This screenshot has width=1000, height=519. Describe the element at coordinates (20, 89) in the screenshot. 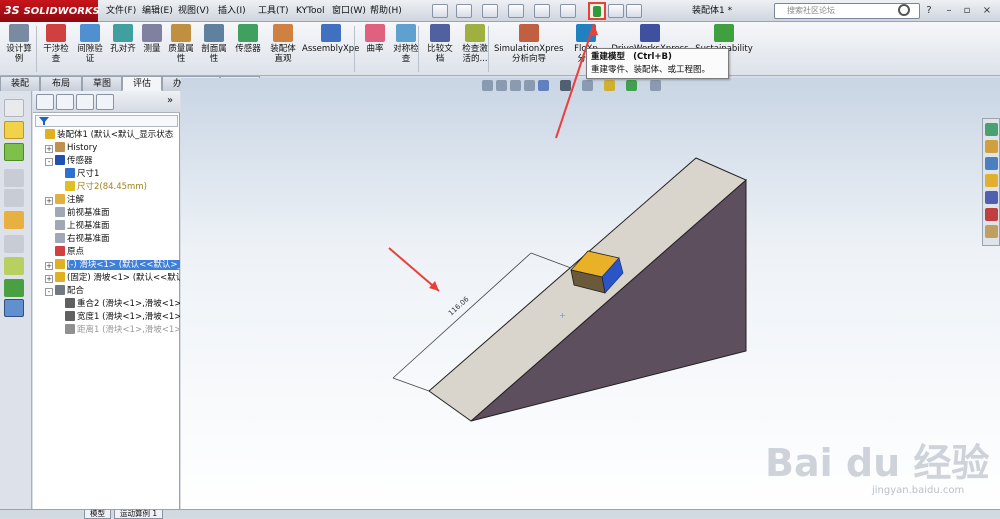

I see `tab-0: 装配体` at that location.